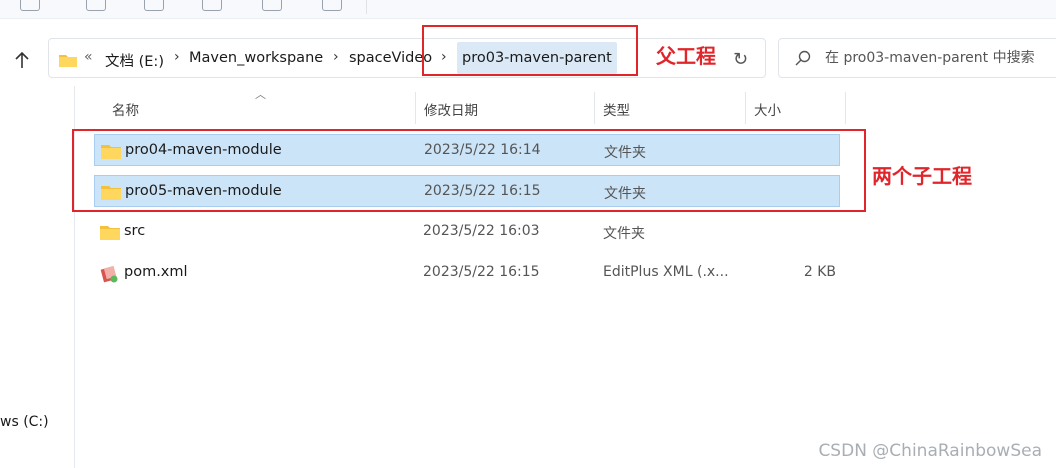  What do you see at coordinates (940, 58) in the screenshot?
I see `search-input` at bounding box center [940, 58].